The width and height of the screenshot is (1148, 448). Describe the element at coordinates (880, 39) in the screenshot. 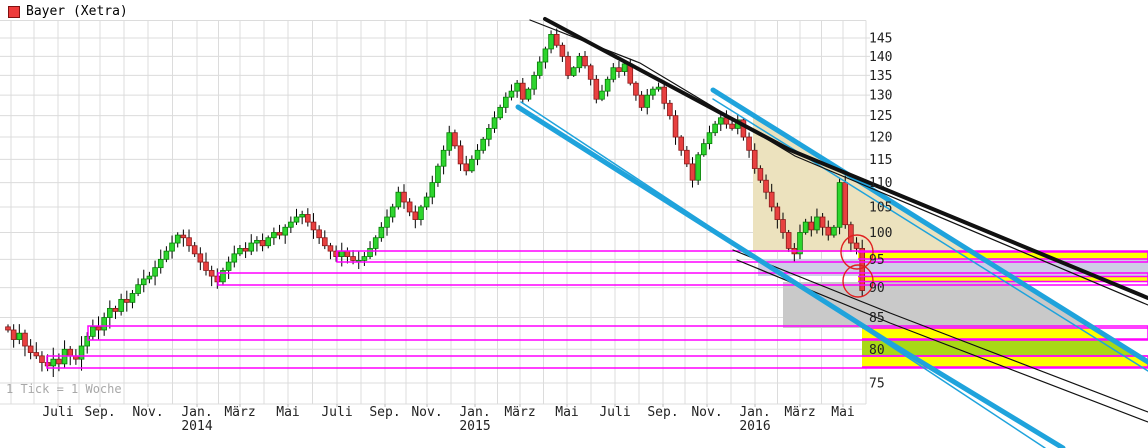

I see `y-tick-label: 145` at that location.